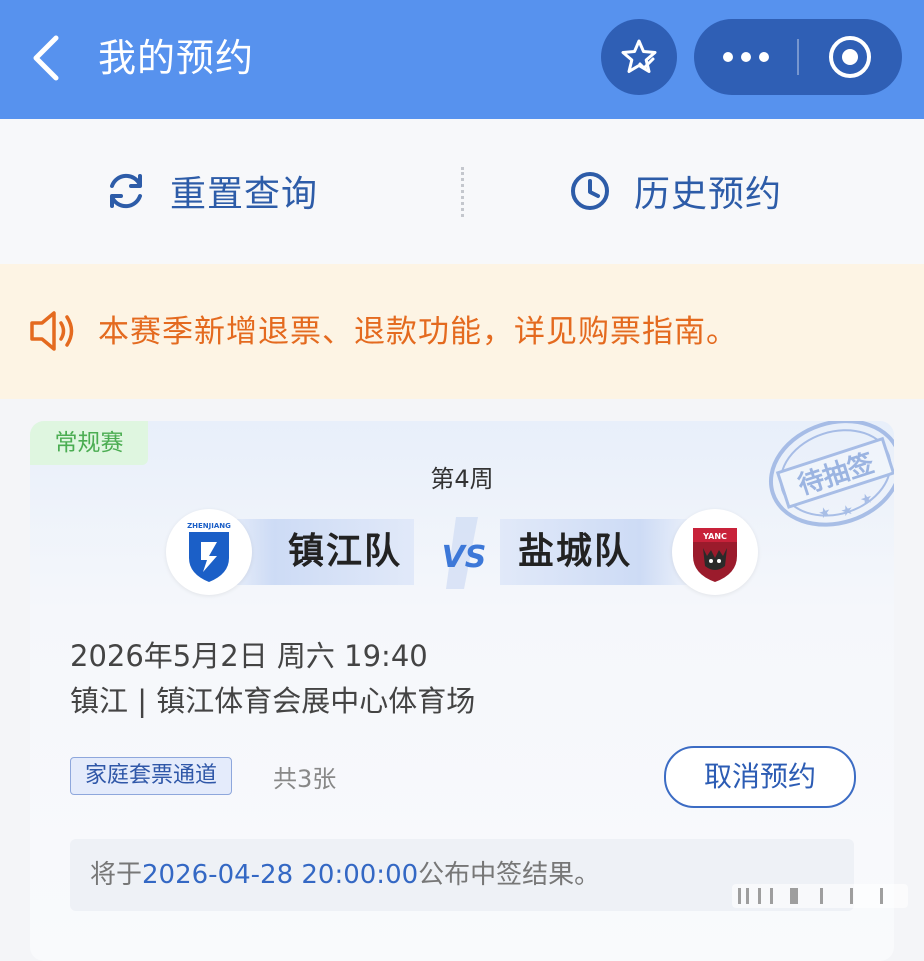 The image size is (924, 961). Describe the element at coordinates (590, 191) in the screenshot. I see `clock-icon` at that location.